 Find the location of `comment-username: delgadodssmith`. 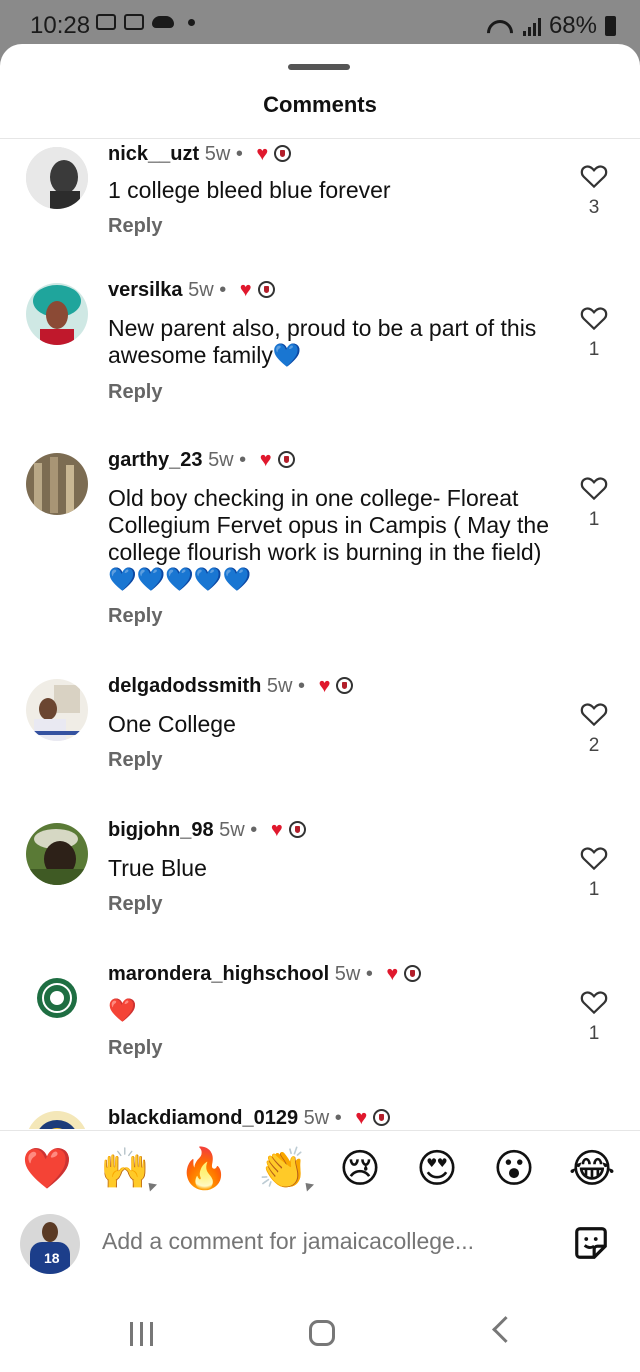

comment-username: delgadodssmith is located at coordinates (184, 686).